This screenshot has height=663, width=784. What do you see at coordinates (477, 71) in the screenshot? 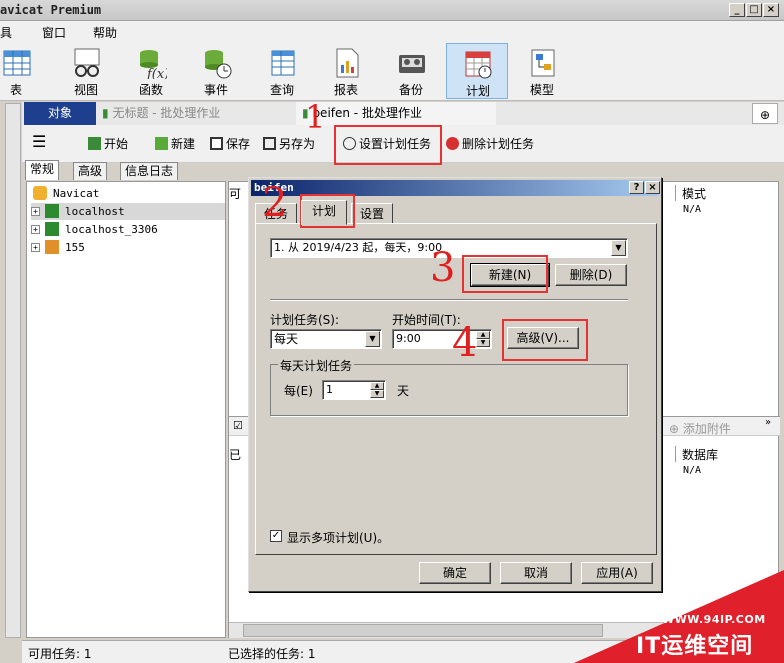
I see `toolbar-schedule: 计划` at bounding box center [477, 71].